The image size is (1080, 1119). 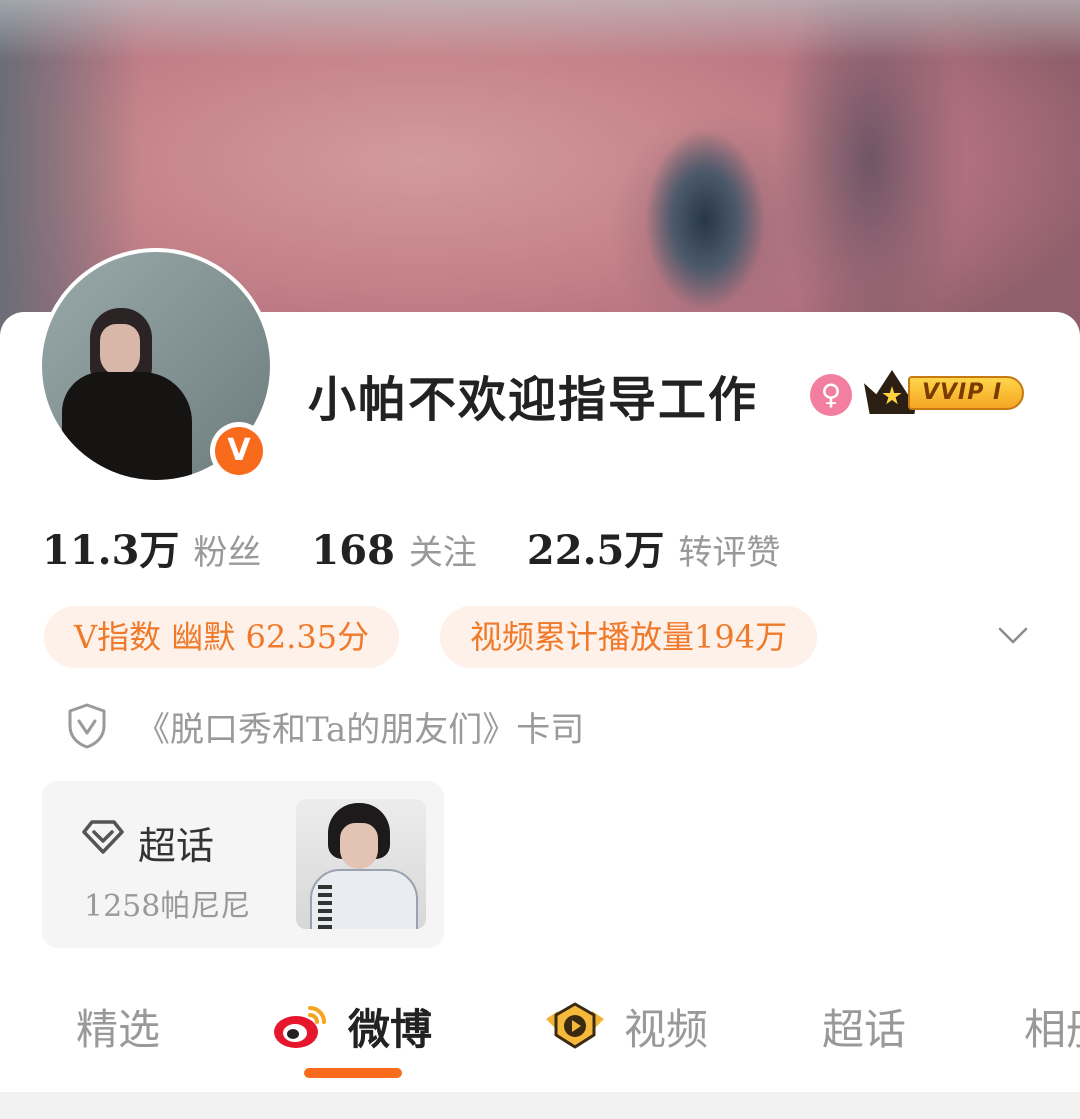 I want to click on verification-text: 《脱口秀和Ta的朋友们》卡司, so click(x=360, y=729).